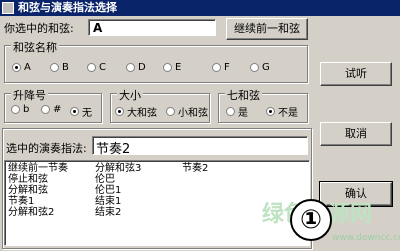 This screenshot has height=251, width=400. Describe the element at coordinates (59, 67) in the screenshot. I see `chord_name_group-option: B` at that location.